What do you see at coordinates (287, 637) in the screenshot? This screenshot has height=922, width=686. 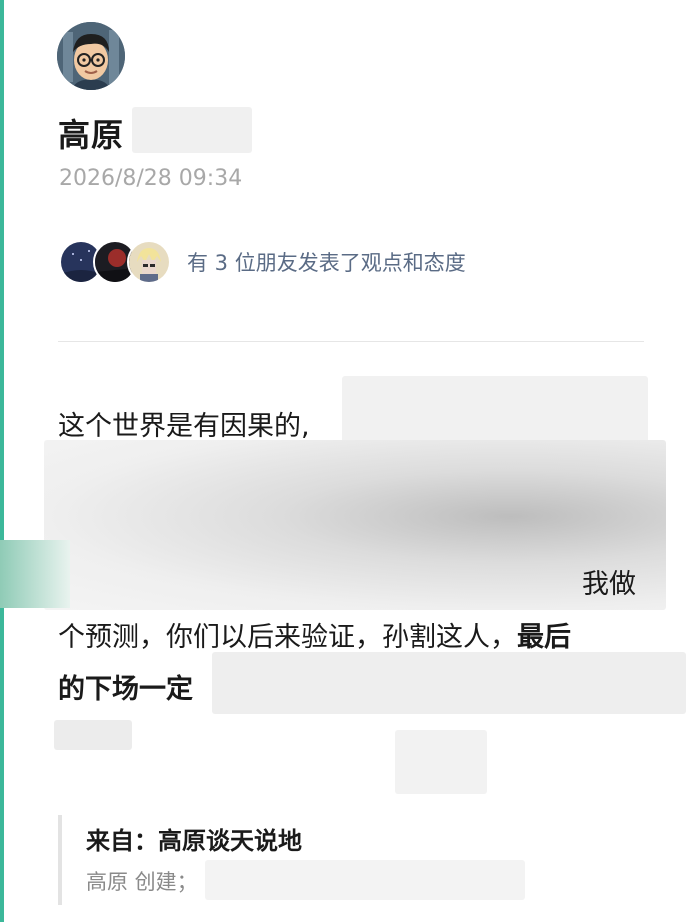 I see `post-line-3-regular: 个预测，你们以后来验证，孙割这人，` at bounding box center [287, 637].